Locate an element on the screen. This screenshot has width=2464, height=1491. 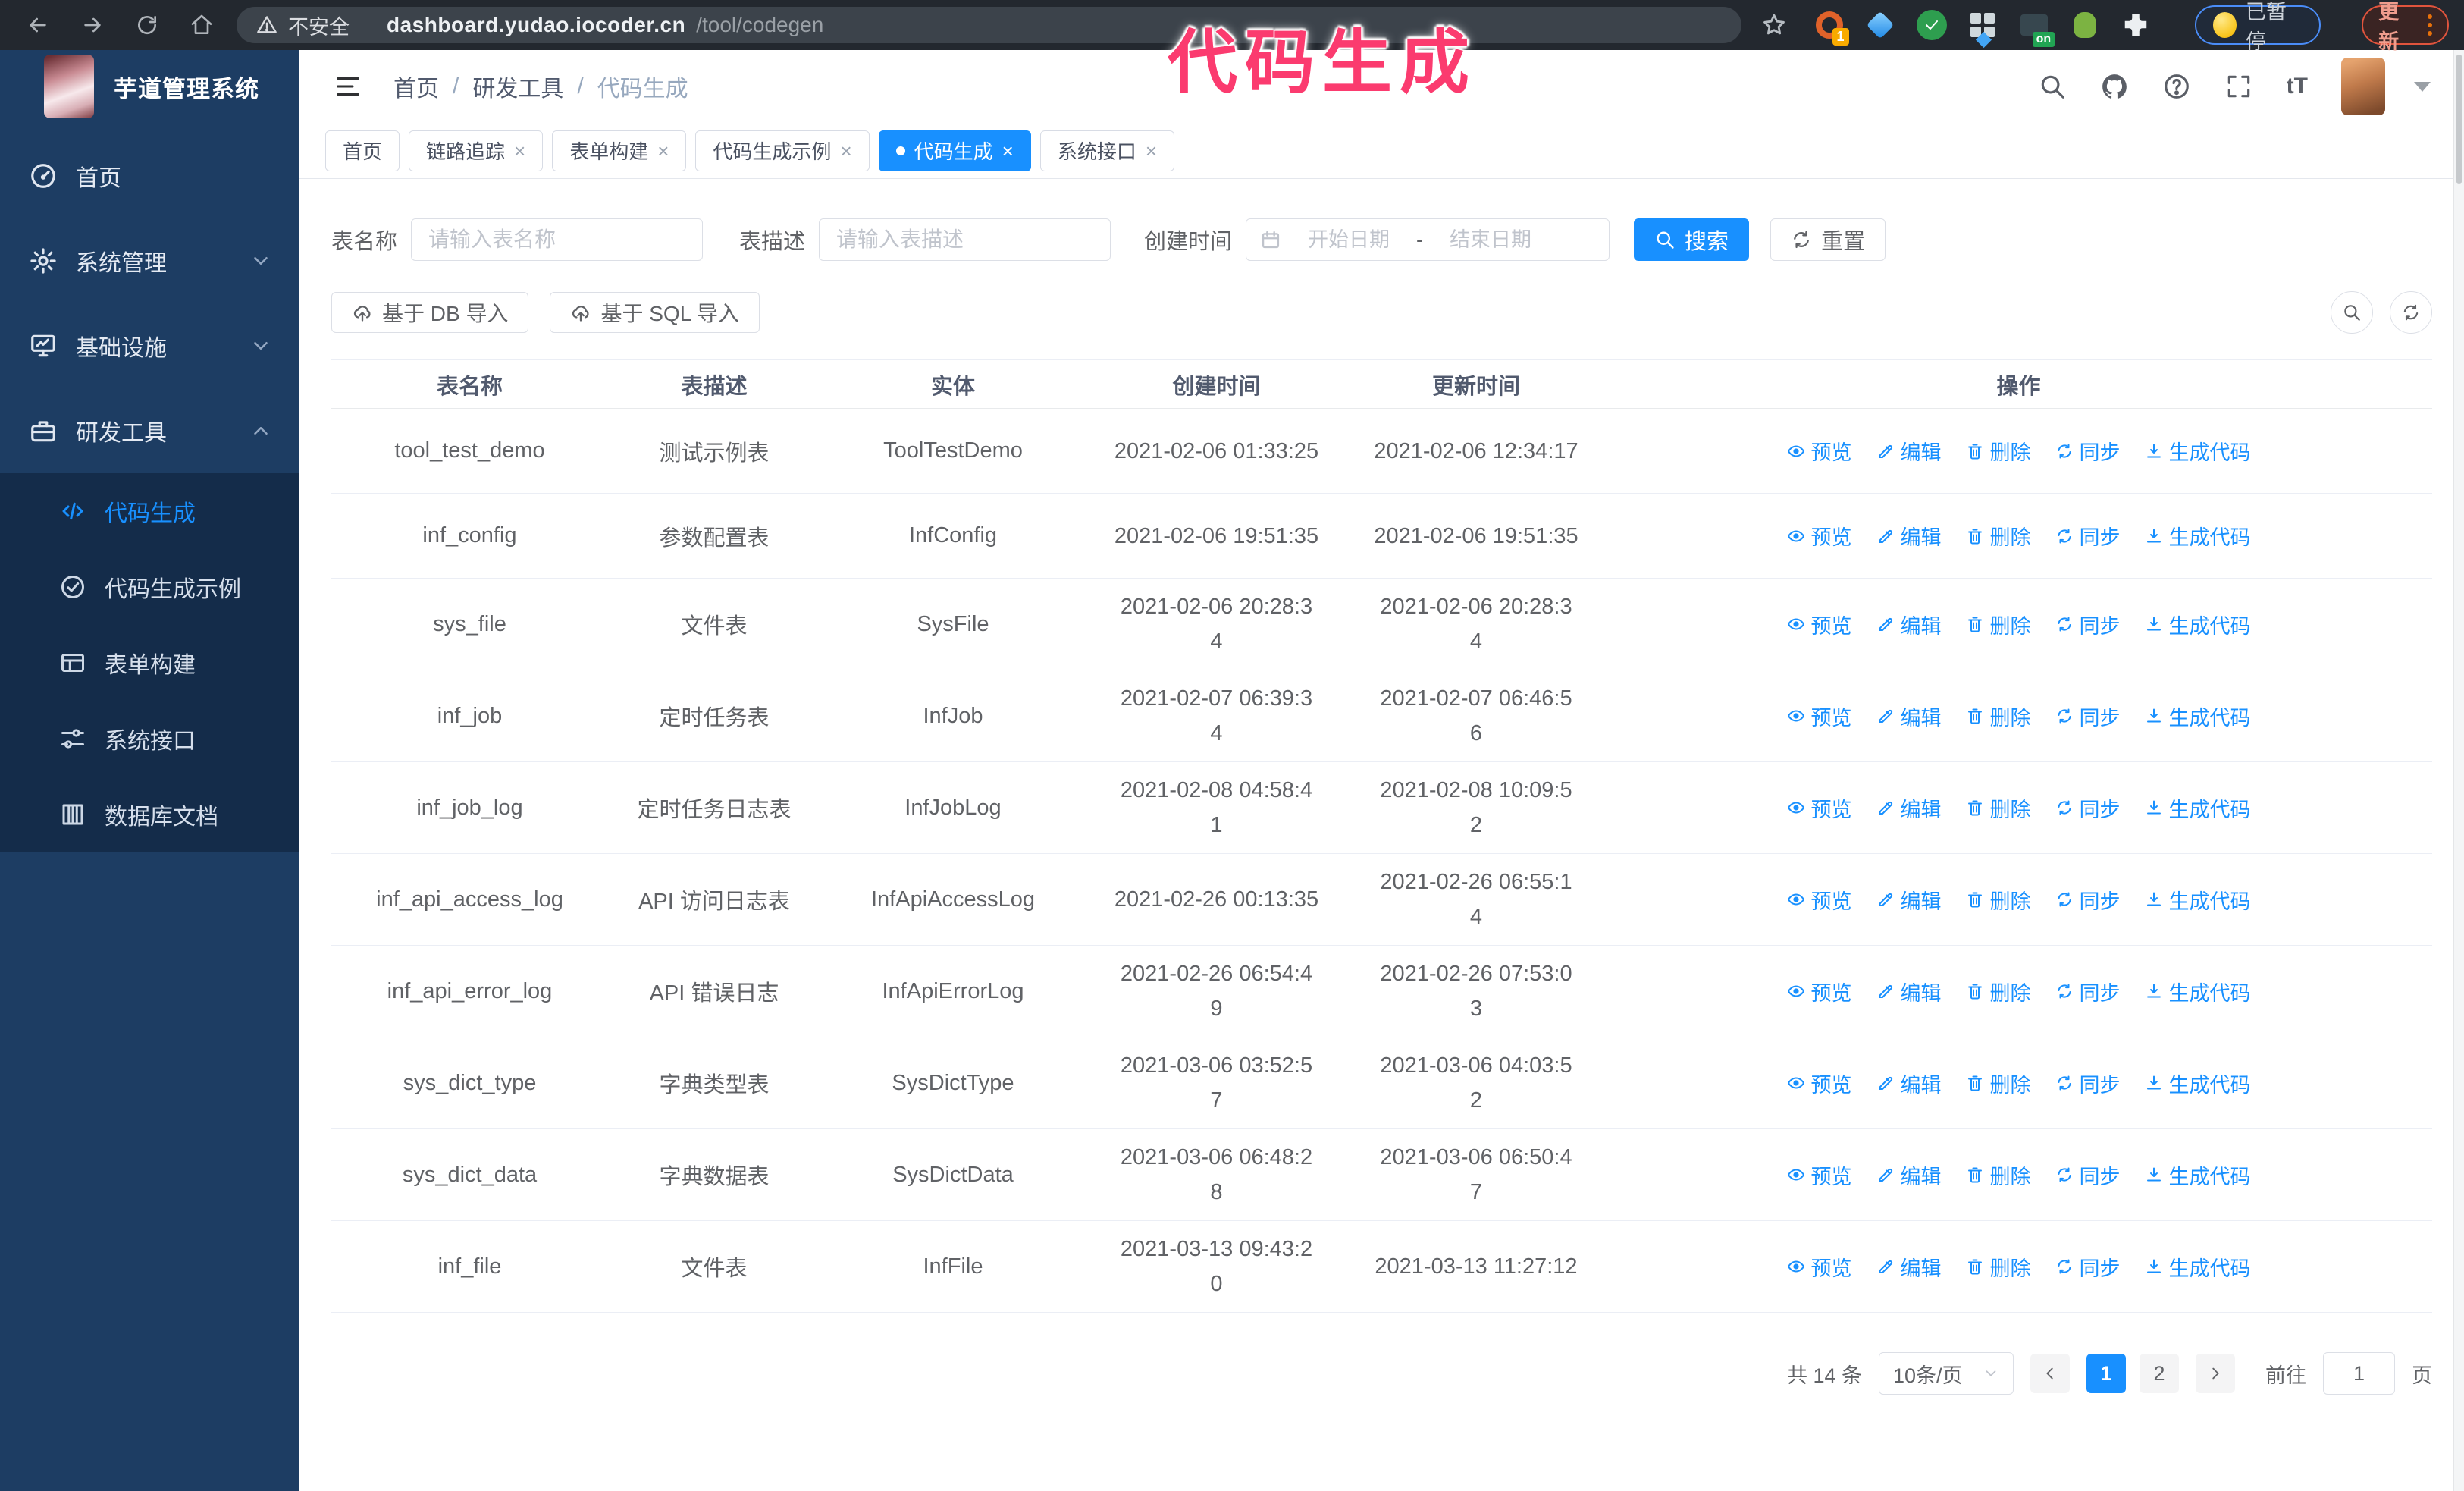
fullscreen-icon is located at coordinates (2238, 86).